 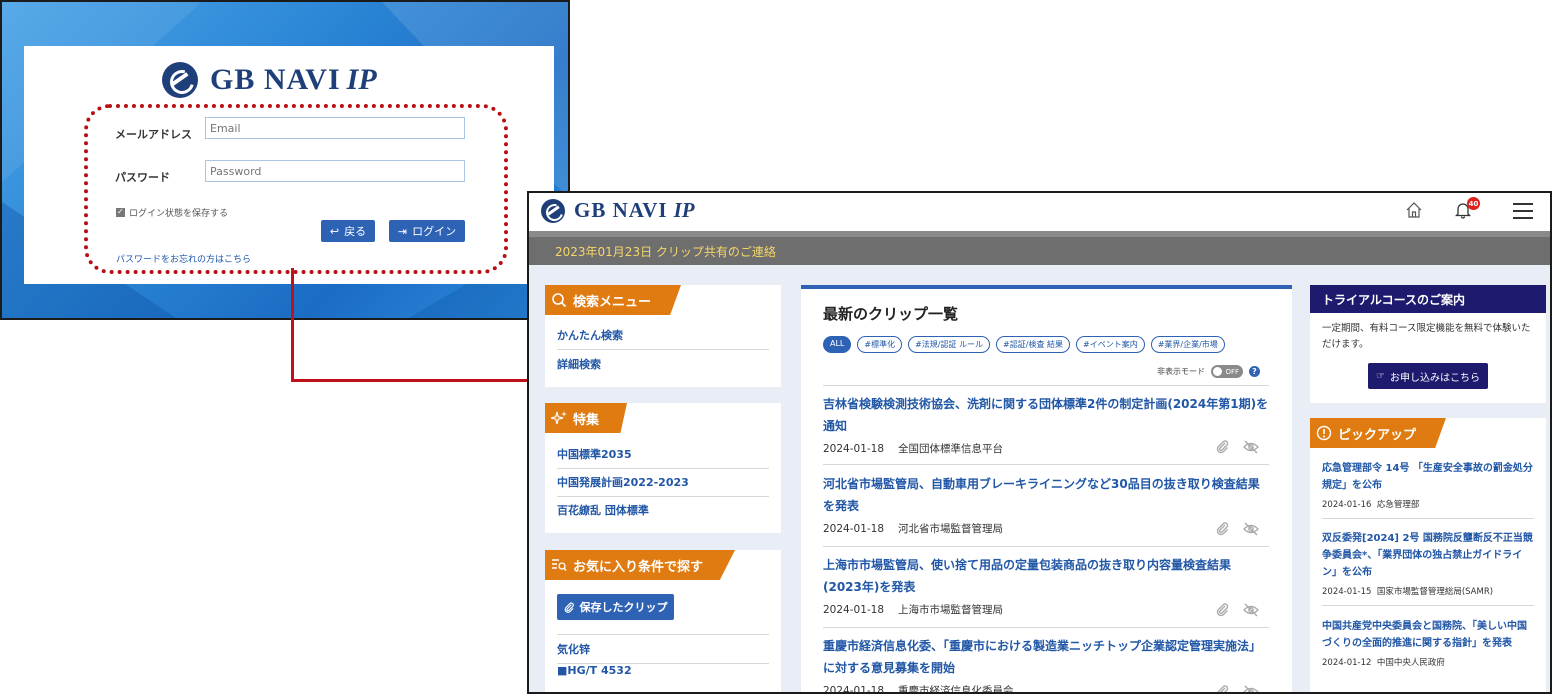 I want to click on feature-item: 中国標準2035, so click(x=663, y=457).